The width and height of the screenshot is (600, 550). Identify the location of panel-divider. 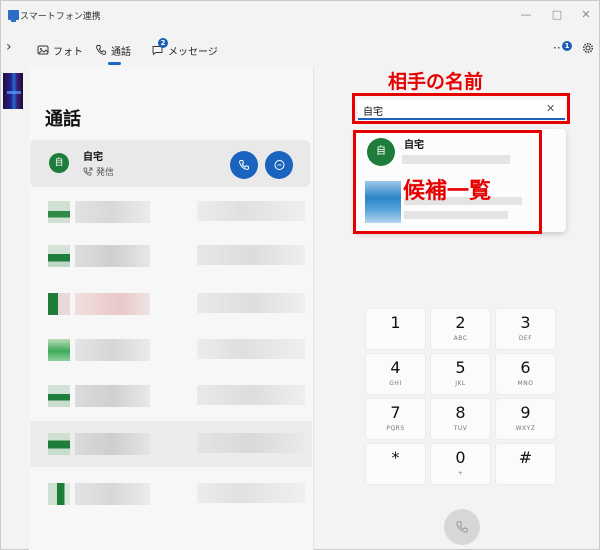
(313, 308).